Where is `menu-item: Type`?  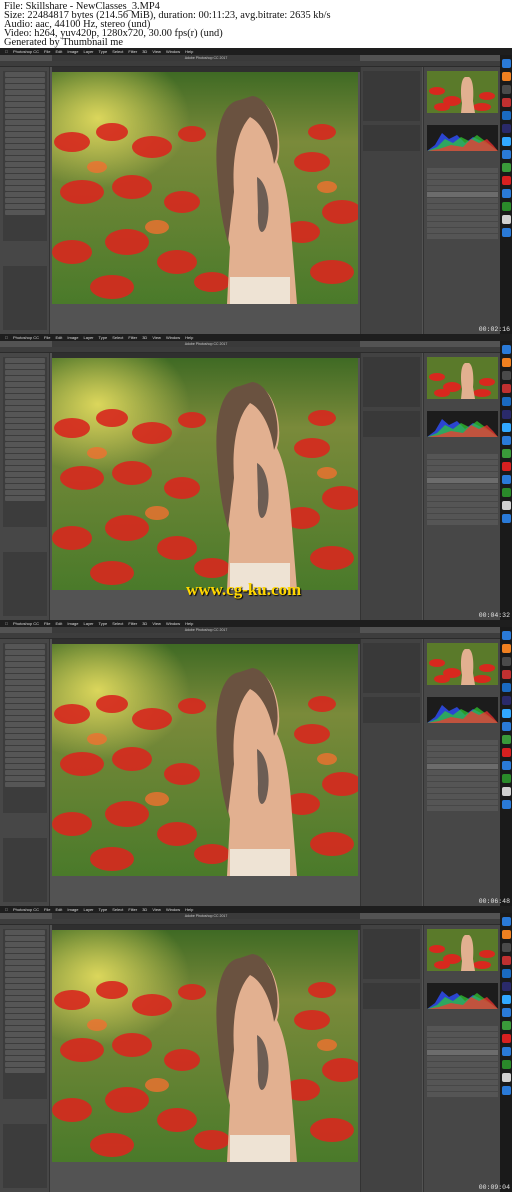 menu-item: Type is located at coordinates (103, 909).